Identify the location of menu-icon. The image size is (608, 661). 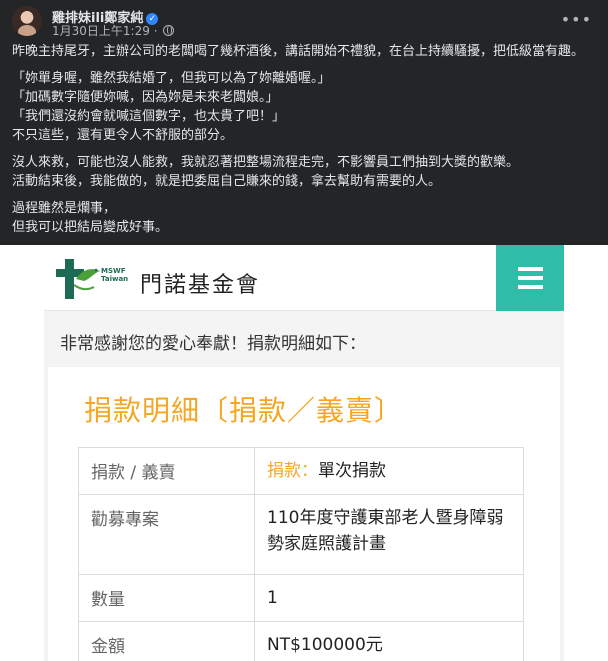
(530, 278).